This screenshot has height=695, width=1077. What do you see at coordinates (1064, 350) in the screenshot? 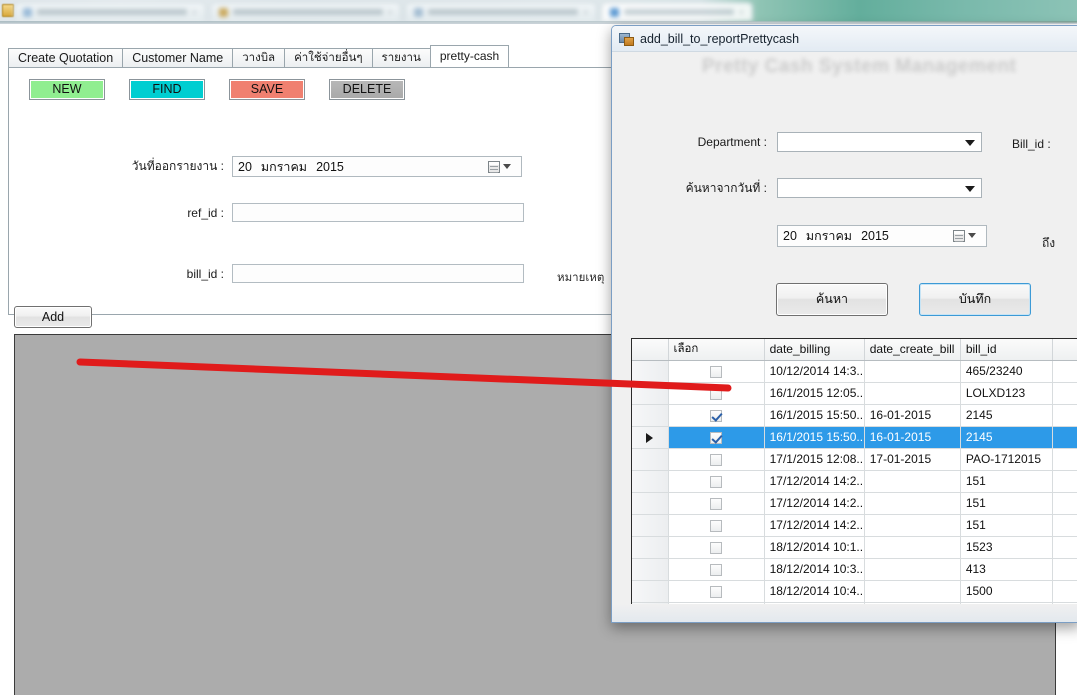
I see `header-extra` at bounding box center [1064, 350].